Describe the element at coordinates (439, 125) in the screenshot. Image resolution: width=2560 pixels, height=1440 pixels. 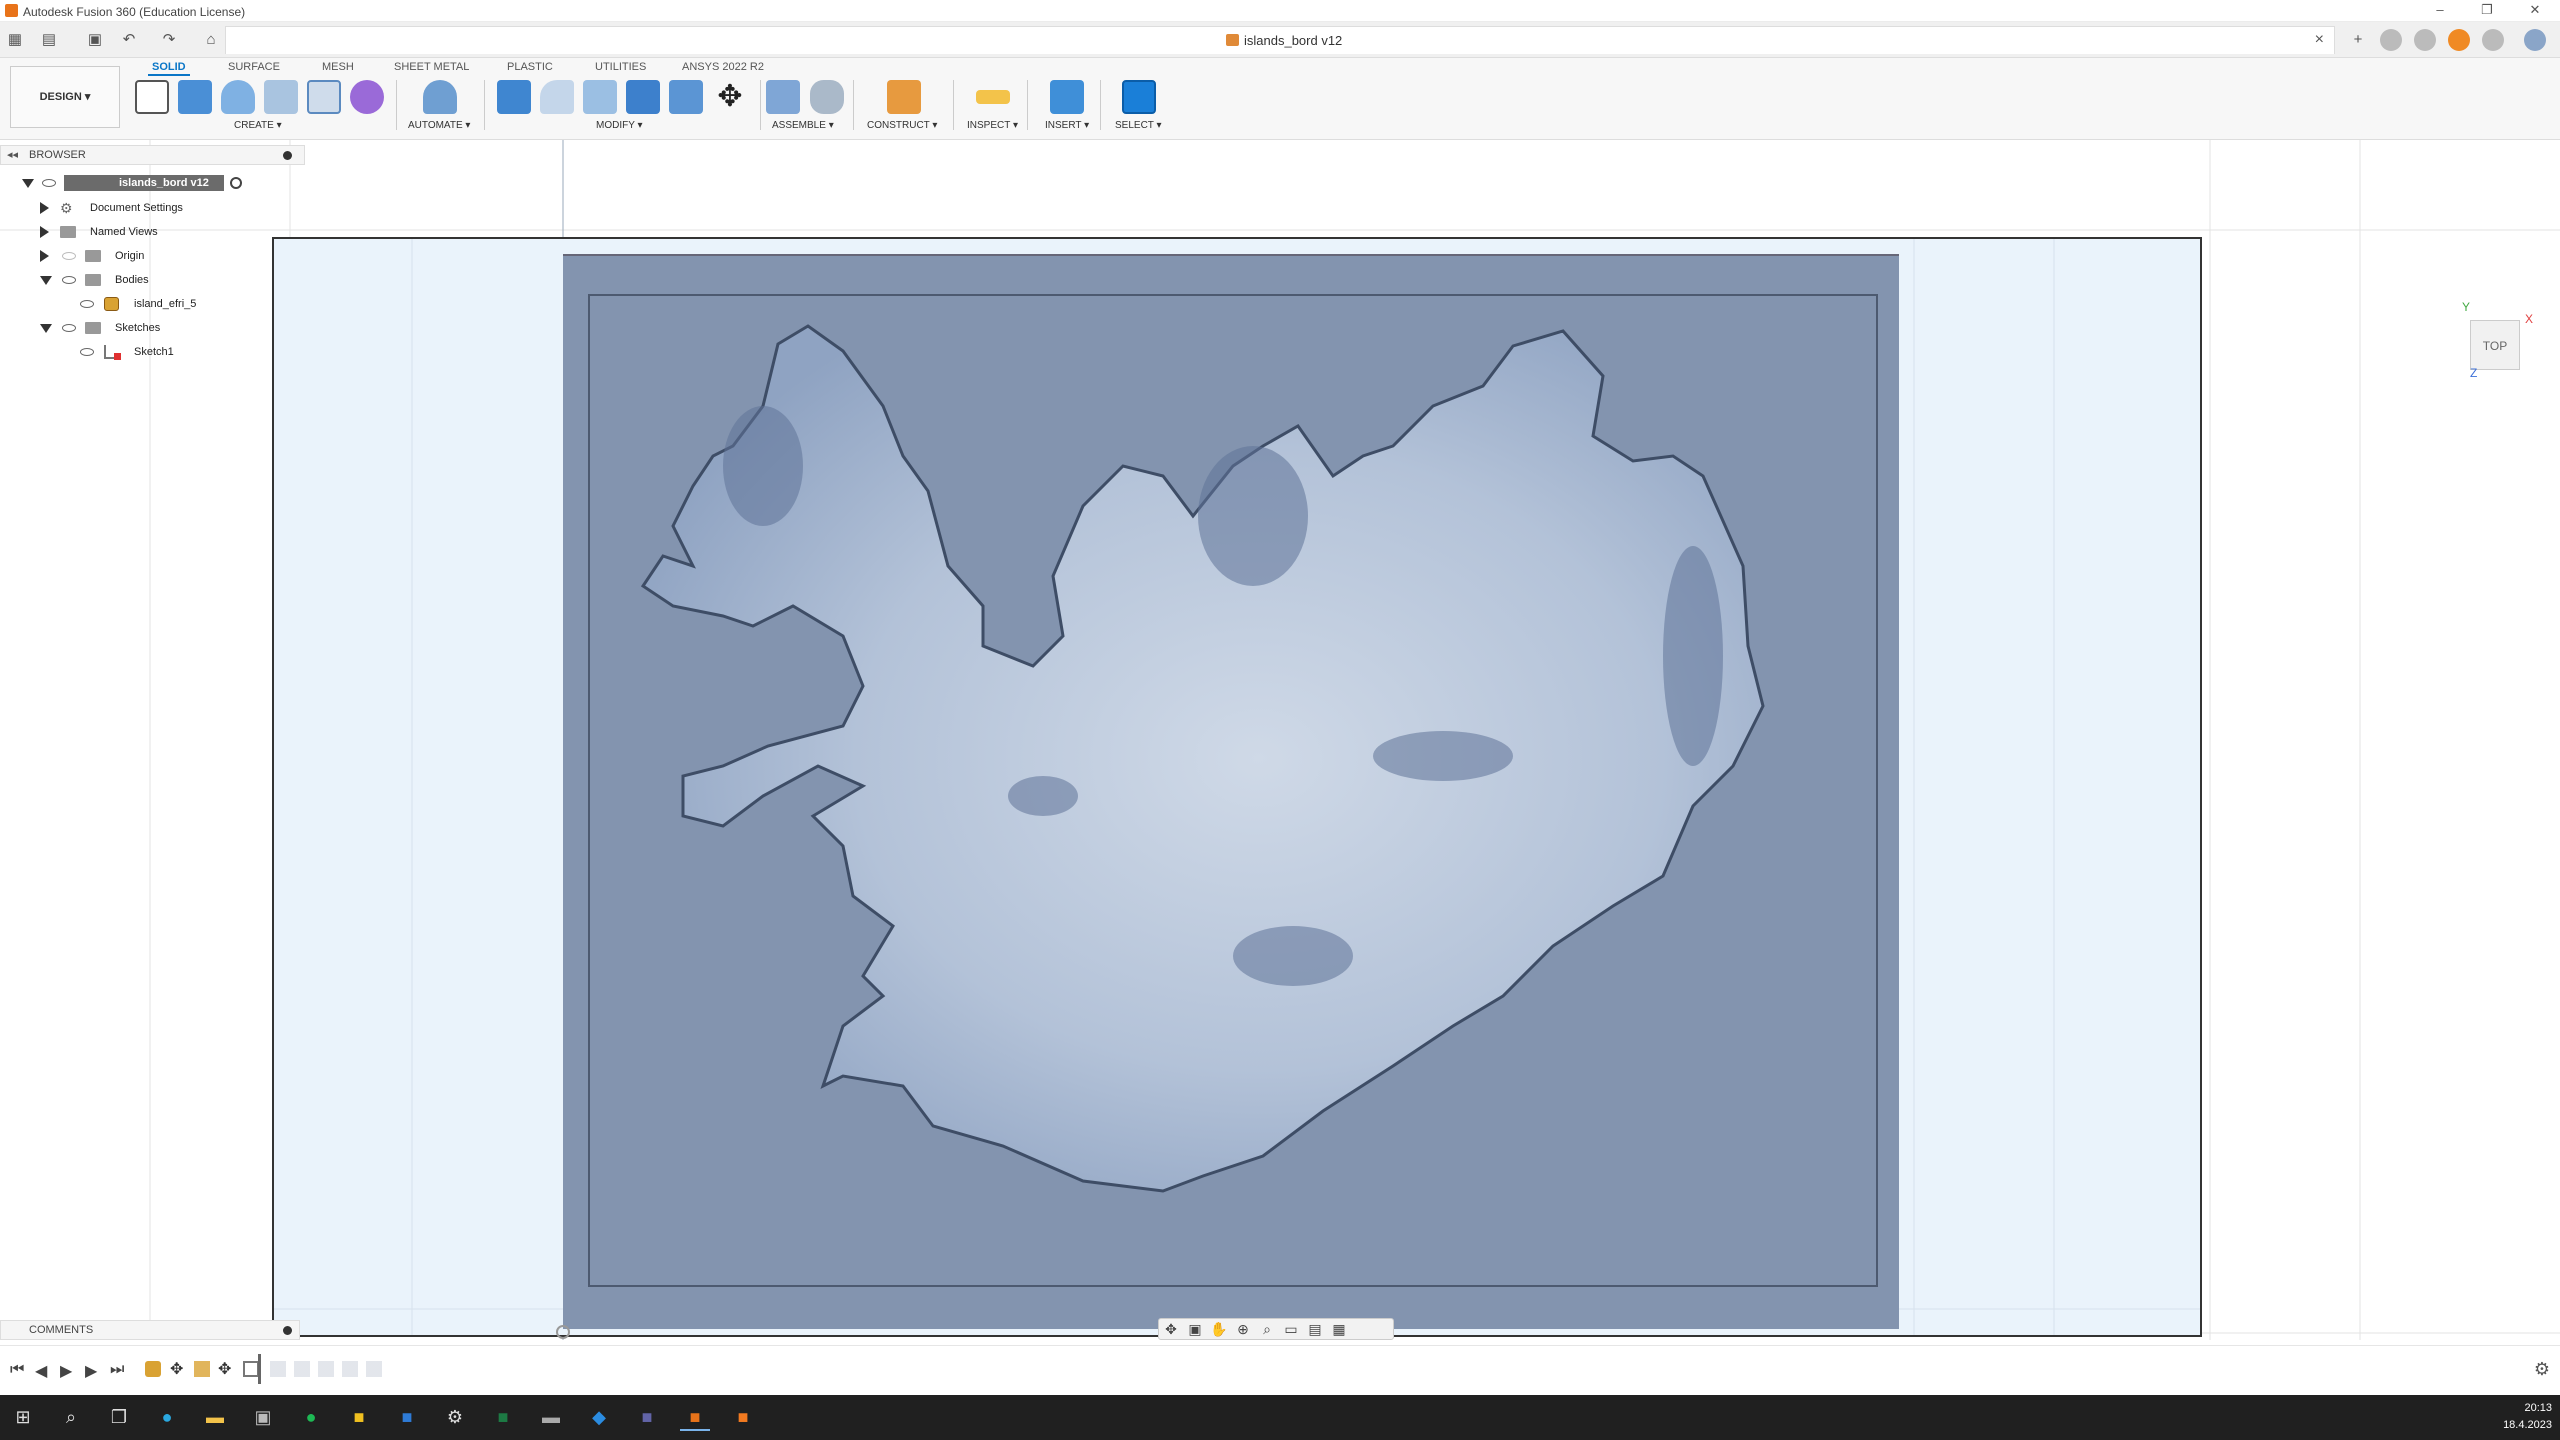
I see `automate-menu: AUTOMATE ▾` at that location.